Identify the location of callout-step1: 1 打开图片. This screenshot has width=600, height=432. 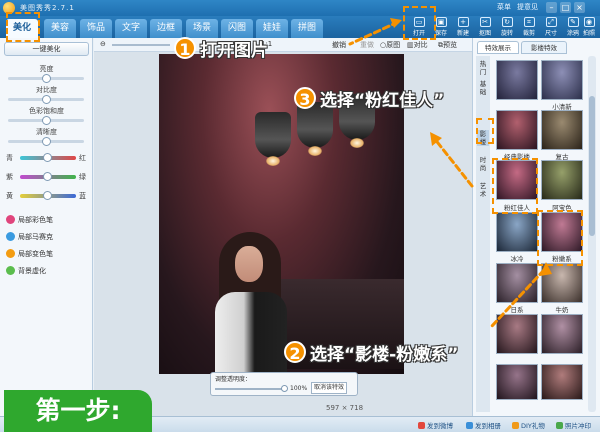
(221, 48).